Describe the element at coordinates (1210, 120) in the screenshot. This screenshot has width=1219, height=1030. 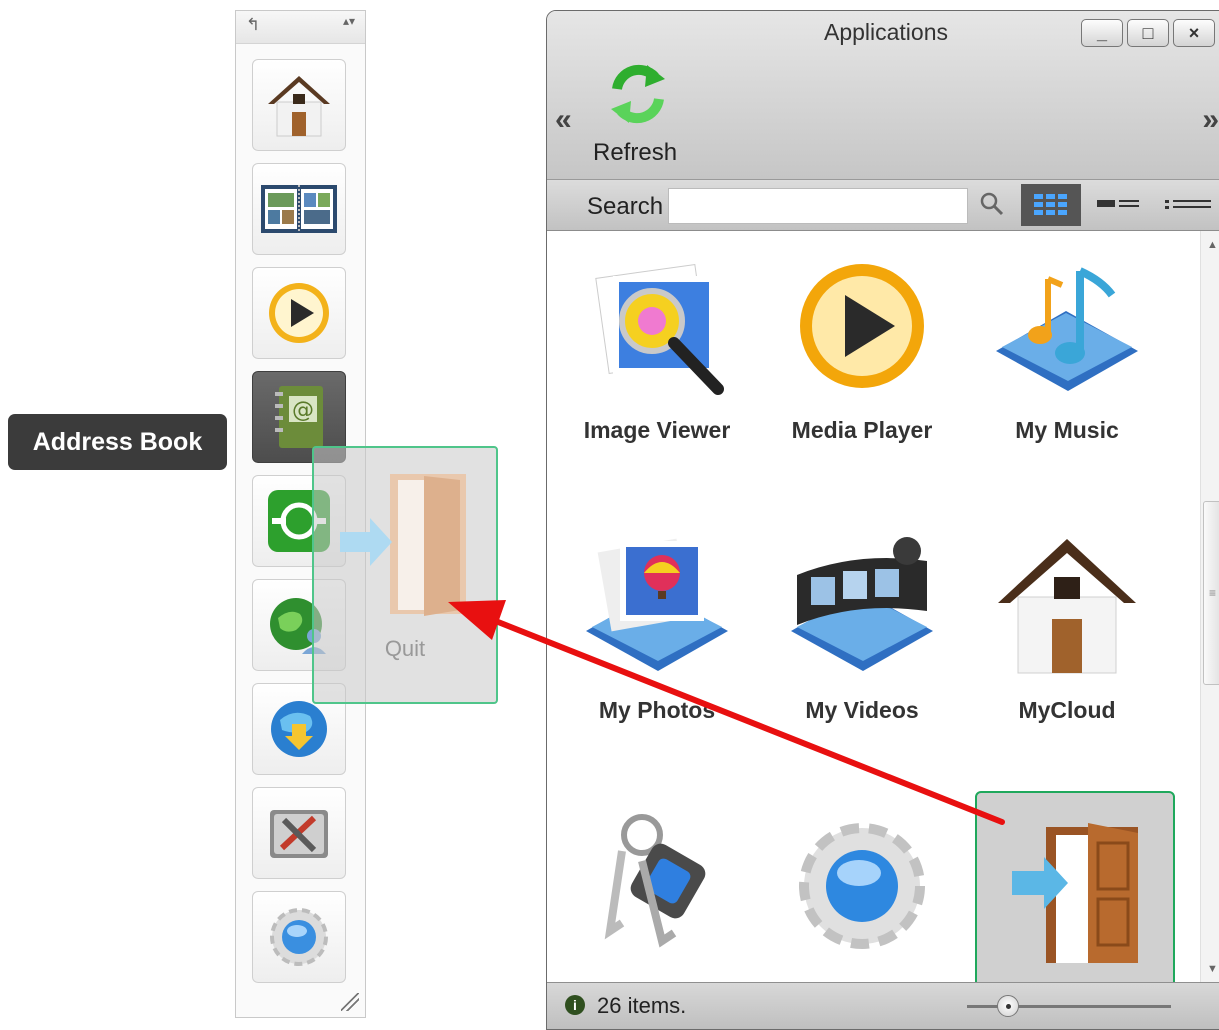
I see `scroll-right-icon: »` at that location.